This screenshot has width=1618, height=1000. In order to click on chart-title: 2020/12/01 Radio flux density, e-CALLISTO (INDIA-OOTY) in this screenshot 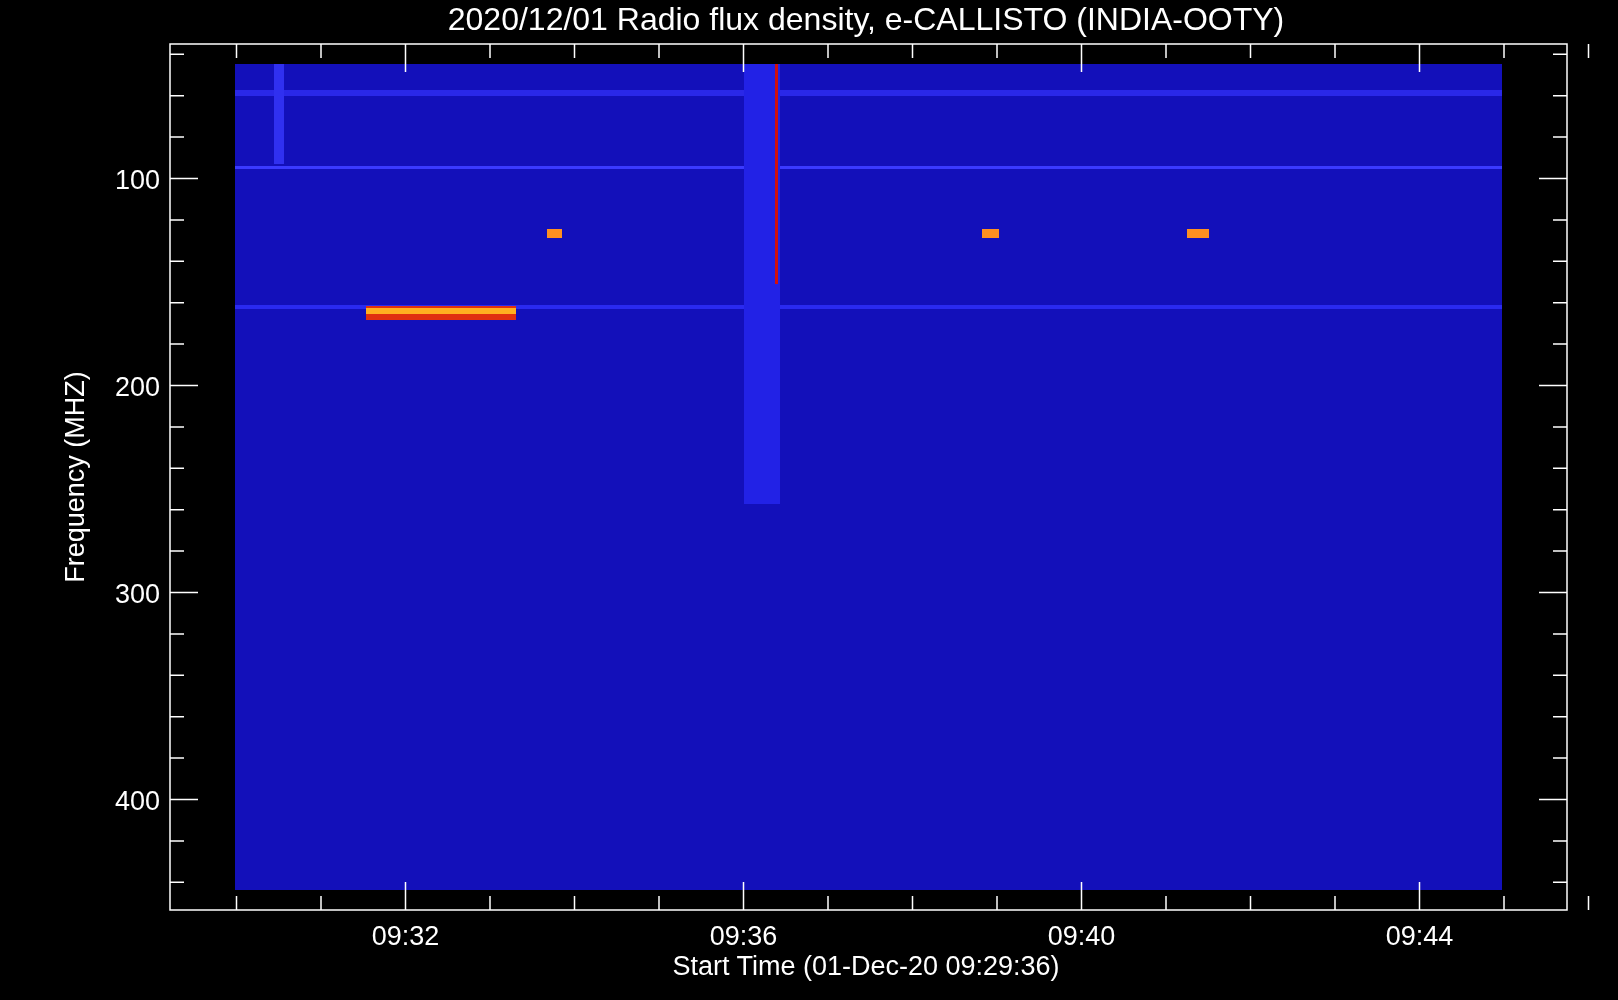, I will do `click(866, 19)`.